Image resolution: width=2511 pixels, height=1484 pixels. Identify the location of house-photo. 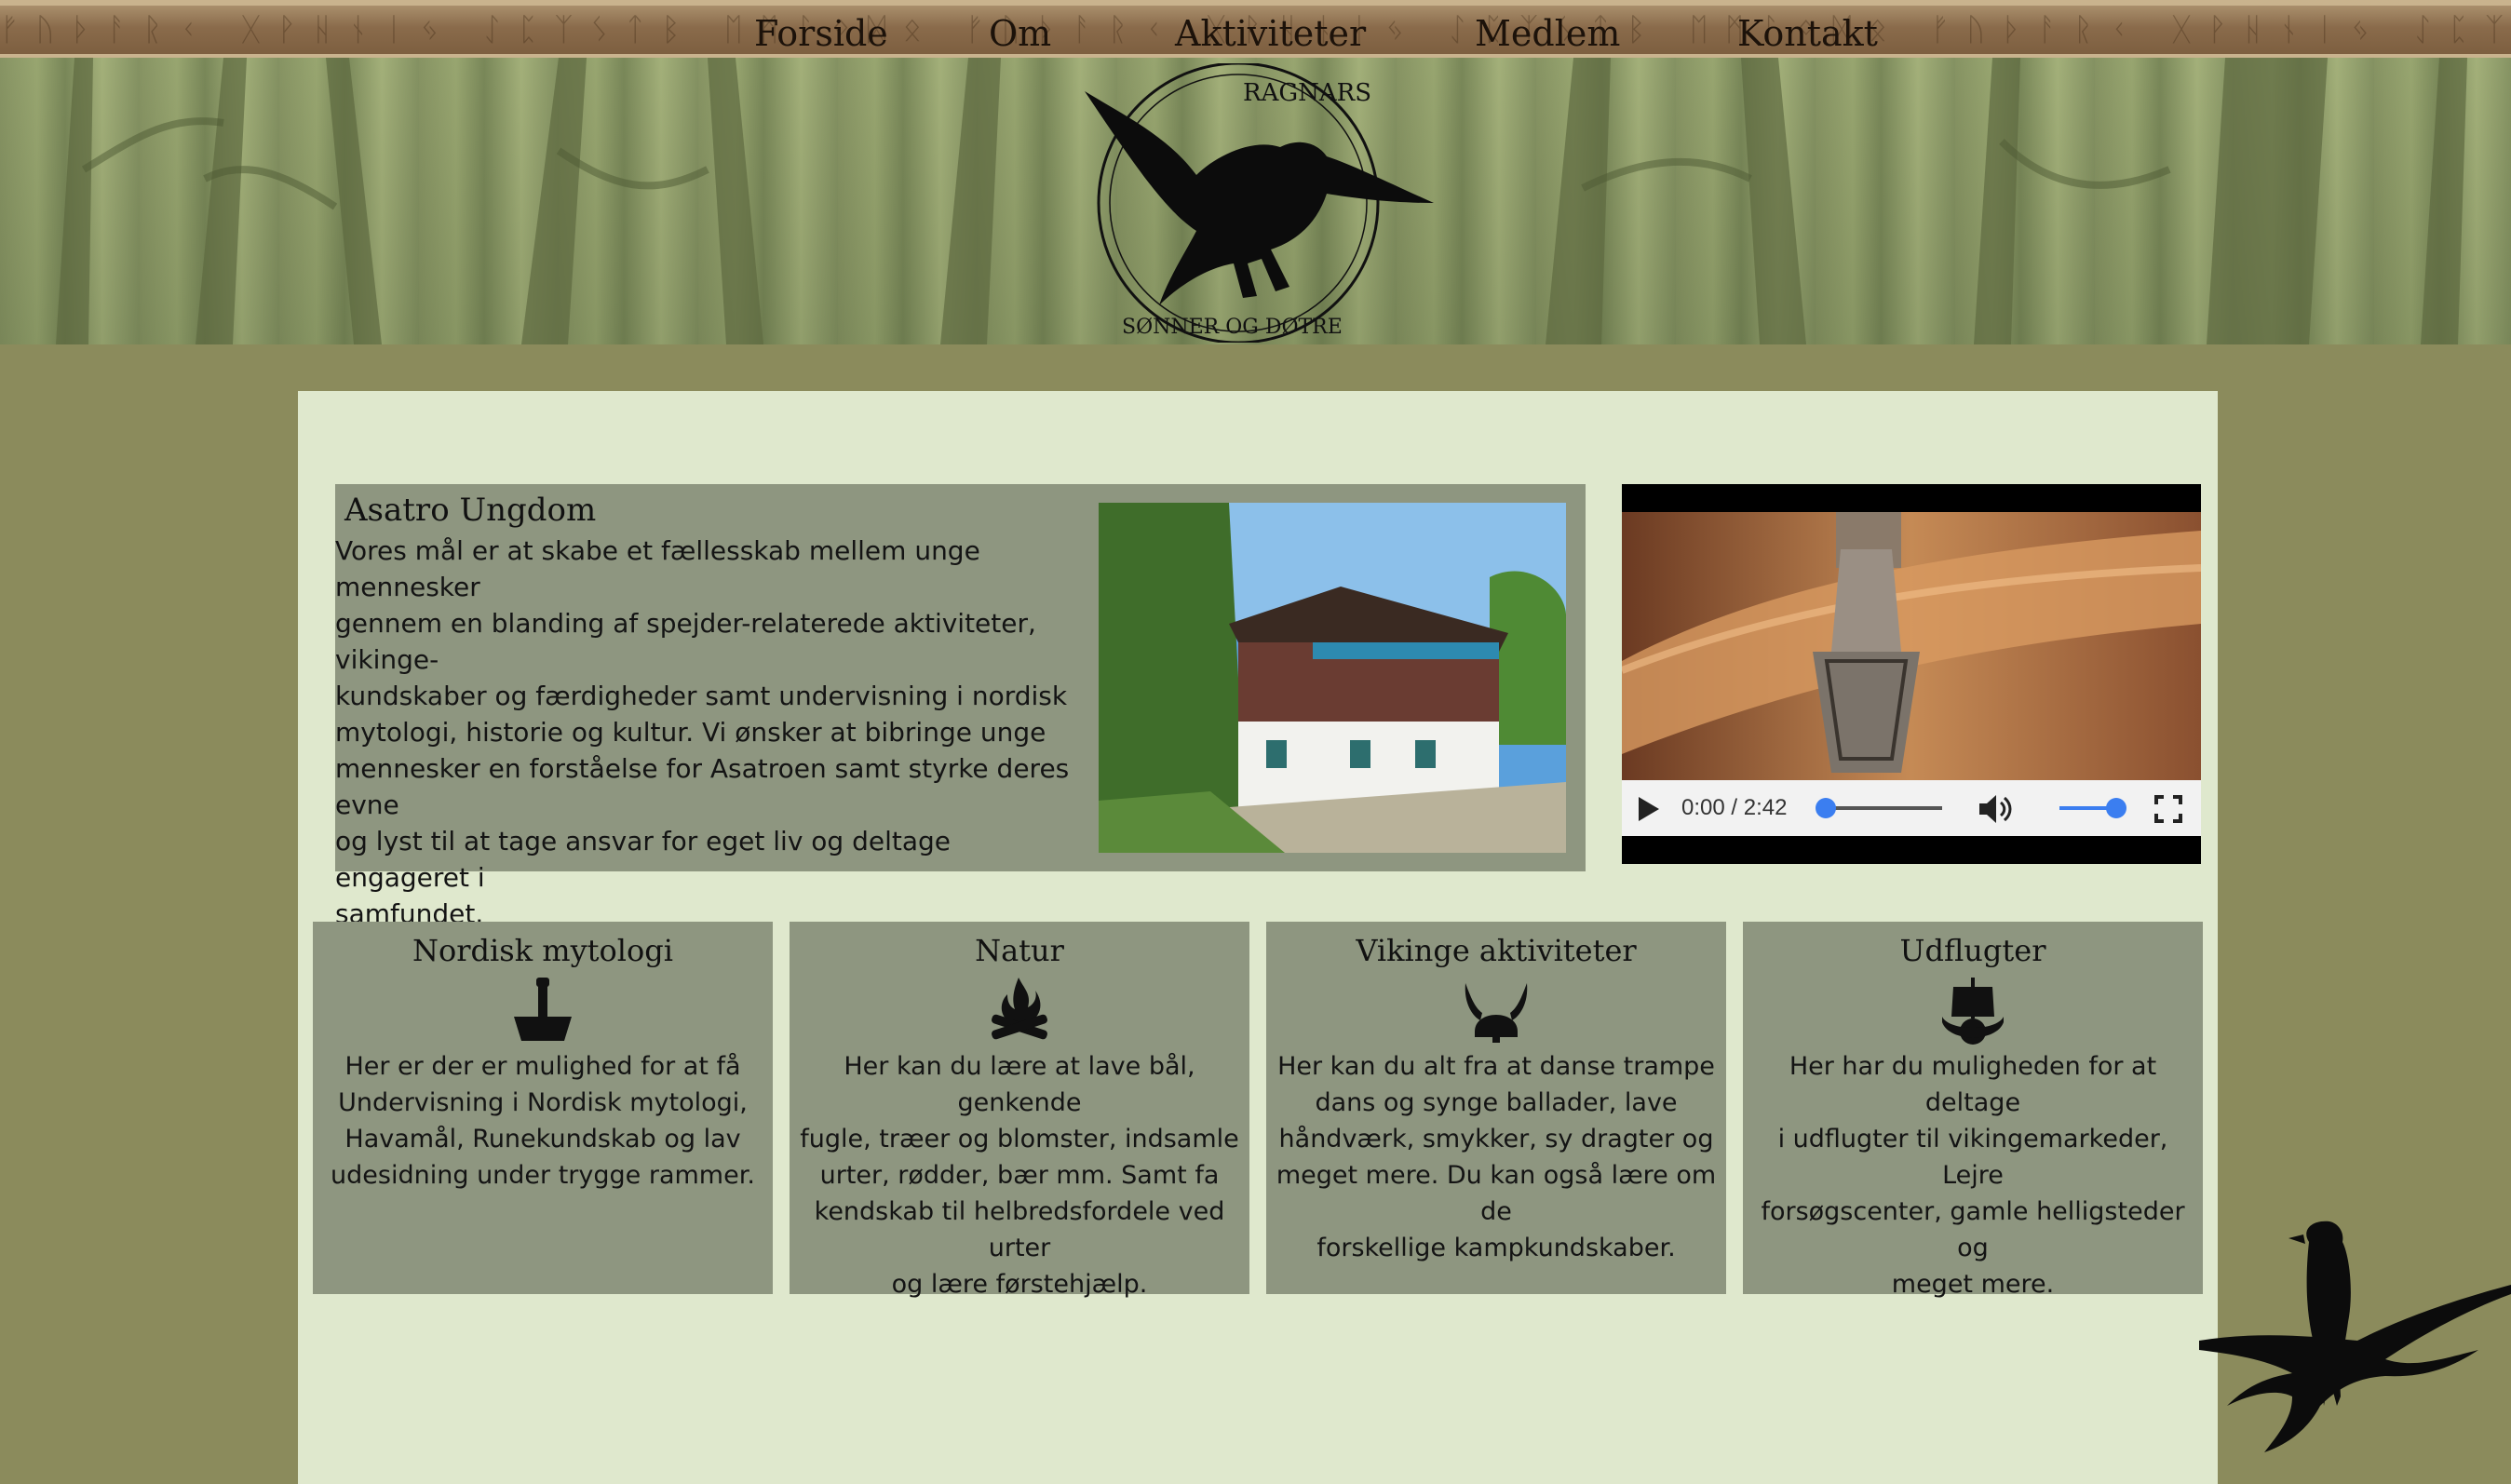
(1333, 678).